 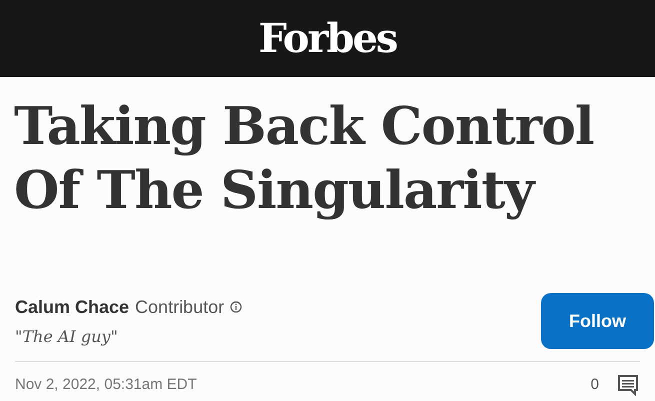 What do you see at coordinates (67, 337) in the screenshot?
I see `author-tagline: "The AI guy"` at bounding box center [67, 337].